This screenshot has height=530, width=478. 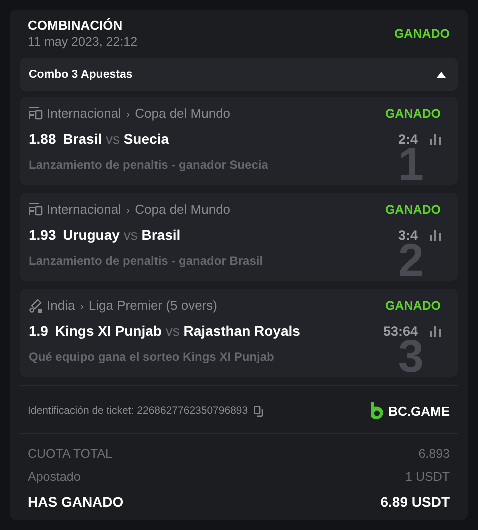 What do you see at coordinates (138, 411) in the screenshot?
I see `ticket-id: Identificación de ticket: 2268627762350796893` at bounding box center [138, 411].